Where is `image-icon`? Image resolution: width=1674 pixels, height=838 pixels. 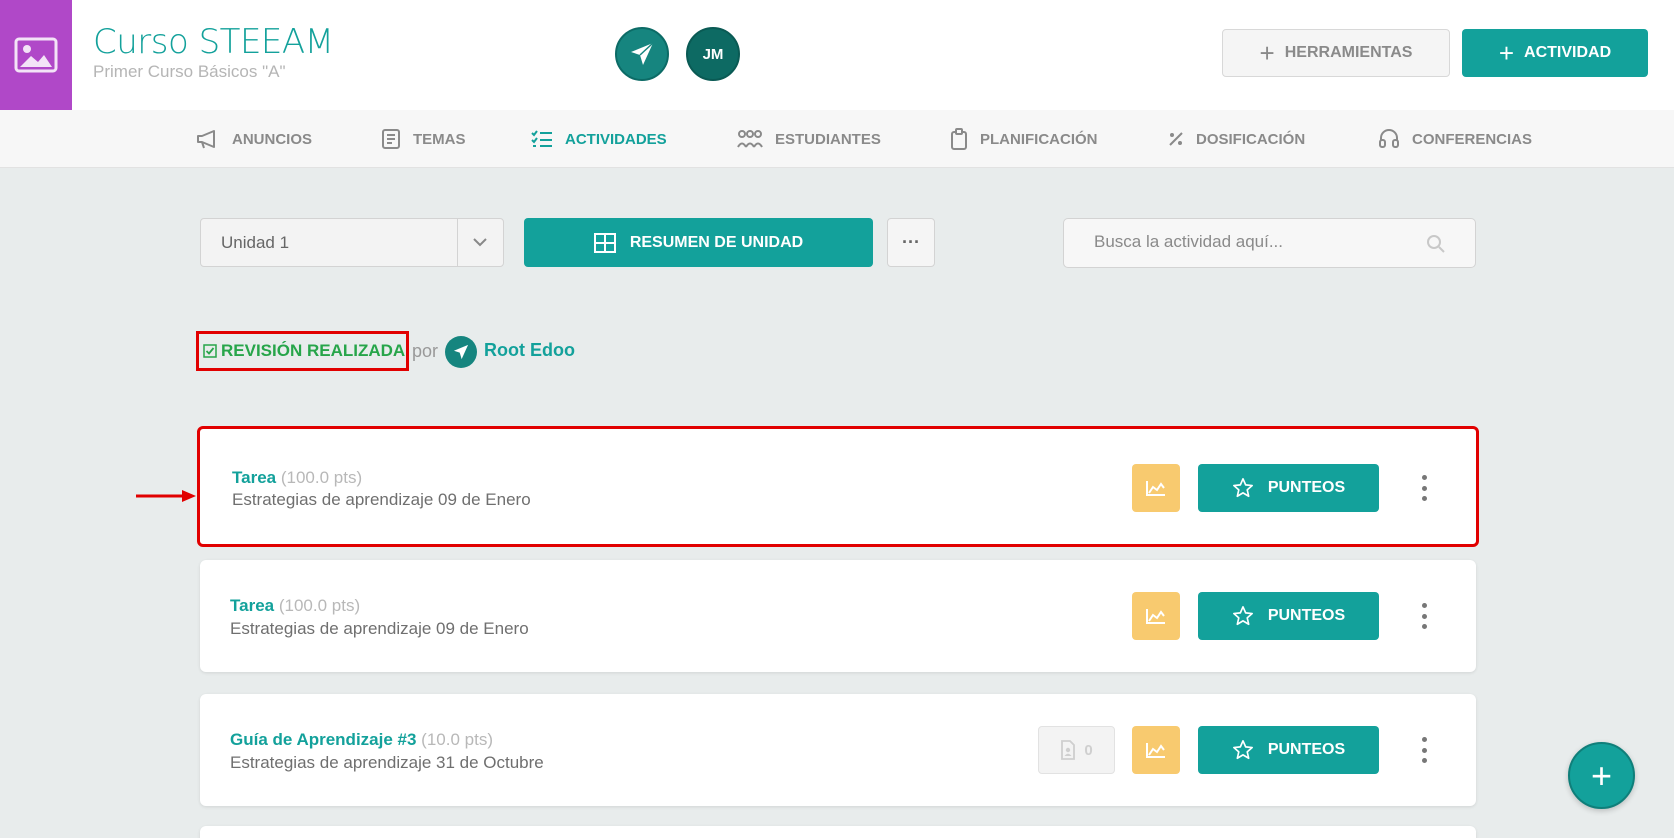 image-icon is located at coordinates (36, 55).